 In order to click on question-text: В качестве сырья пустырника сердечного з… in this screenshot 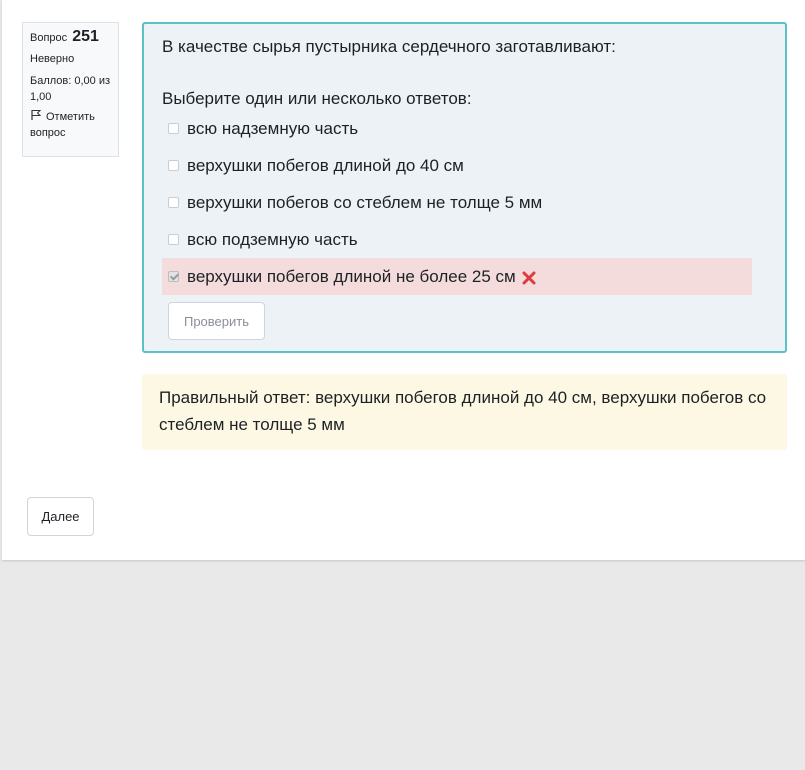, I will do `click(389, 46)`.